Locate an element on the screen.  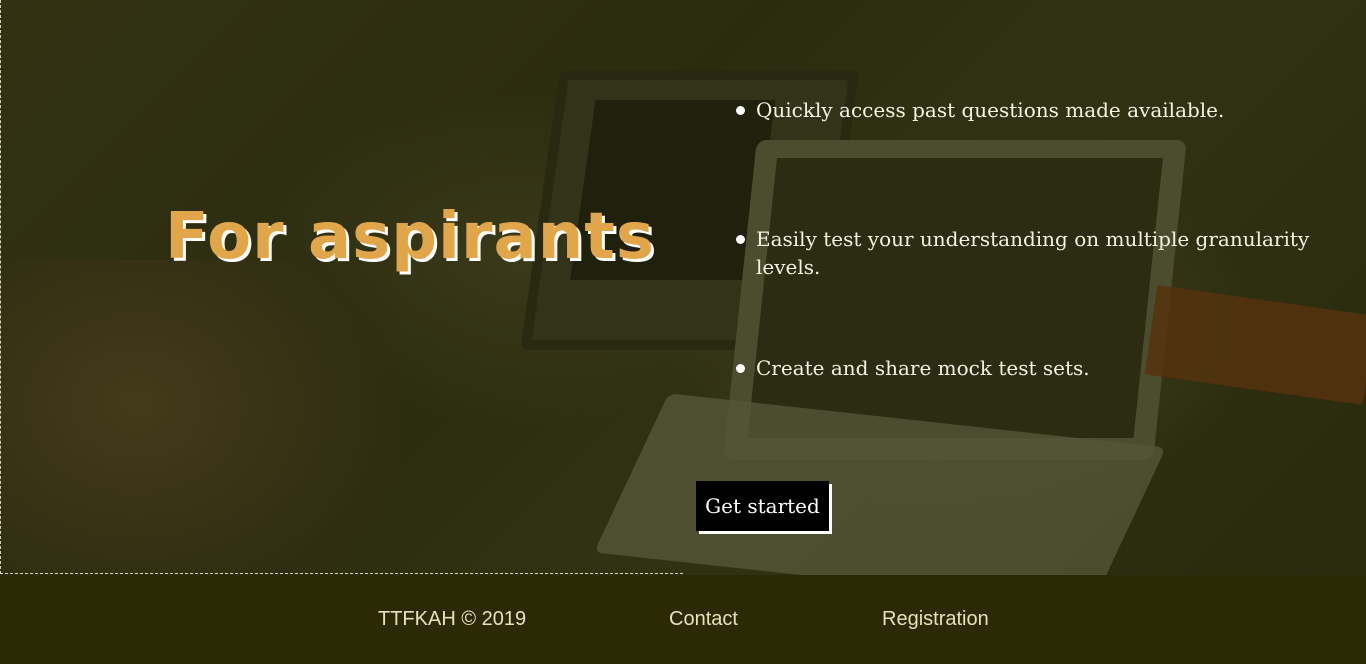
registration-link: Registration is located at coordinates (935, 619).